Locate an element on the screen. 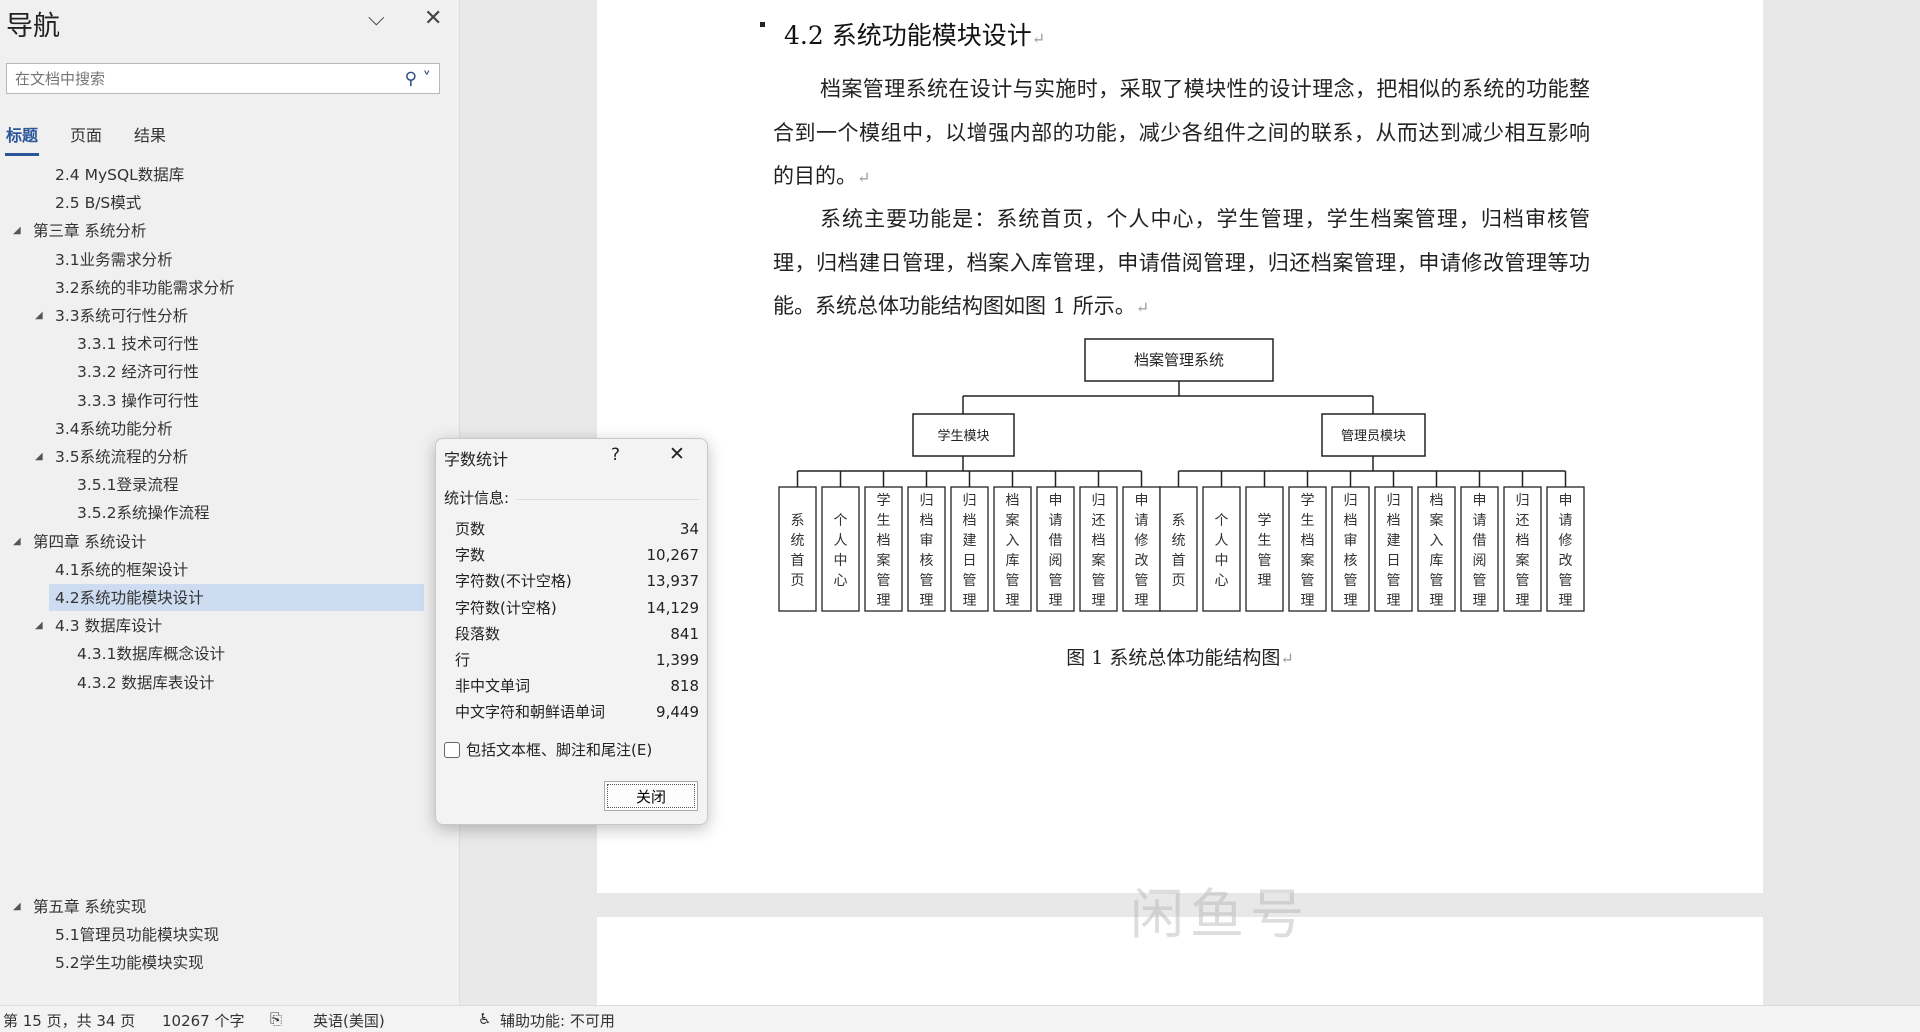 The height and width of the screenshot is (1032, 1920). search-box: ⚲ ˅ is located at coordinates (223, 78).